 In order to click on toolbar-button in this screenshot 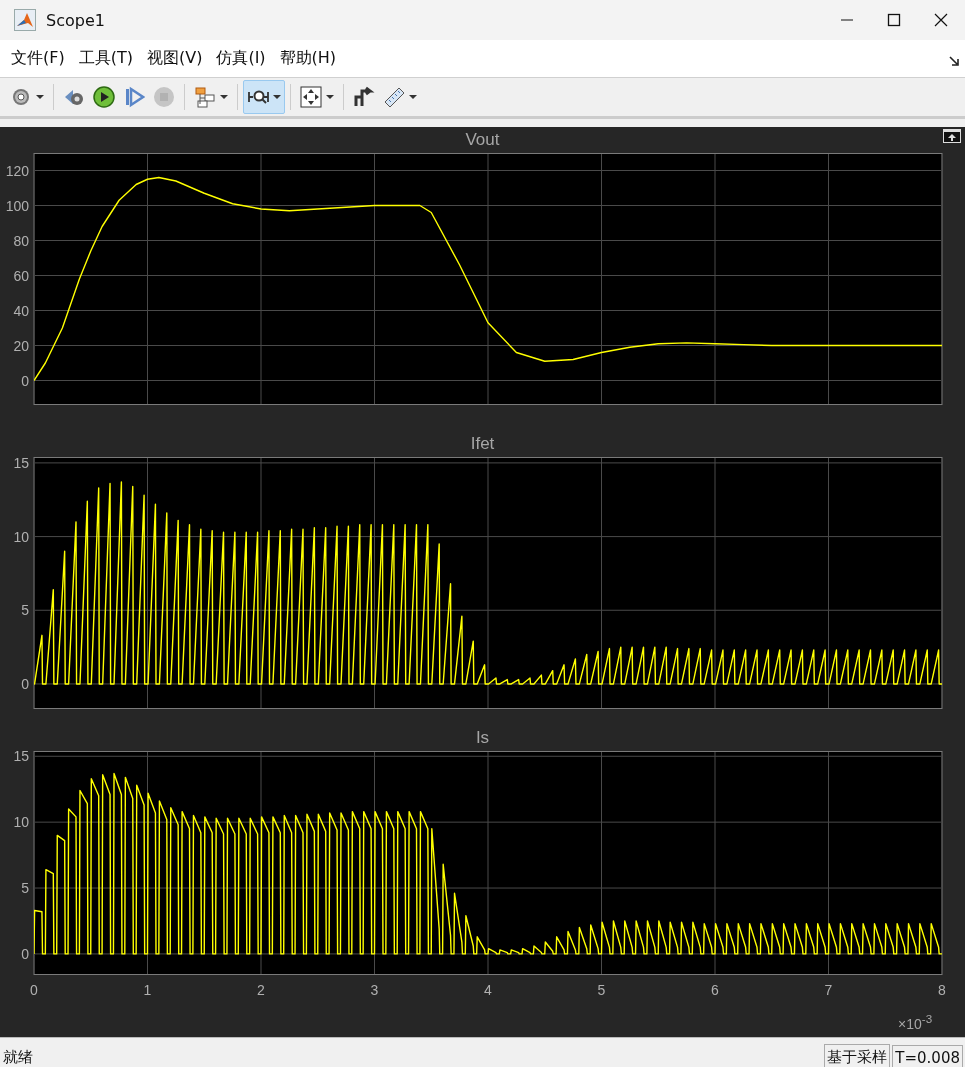, I will do `click(264, 97)`.